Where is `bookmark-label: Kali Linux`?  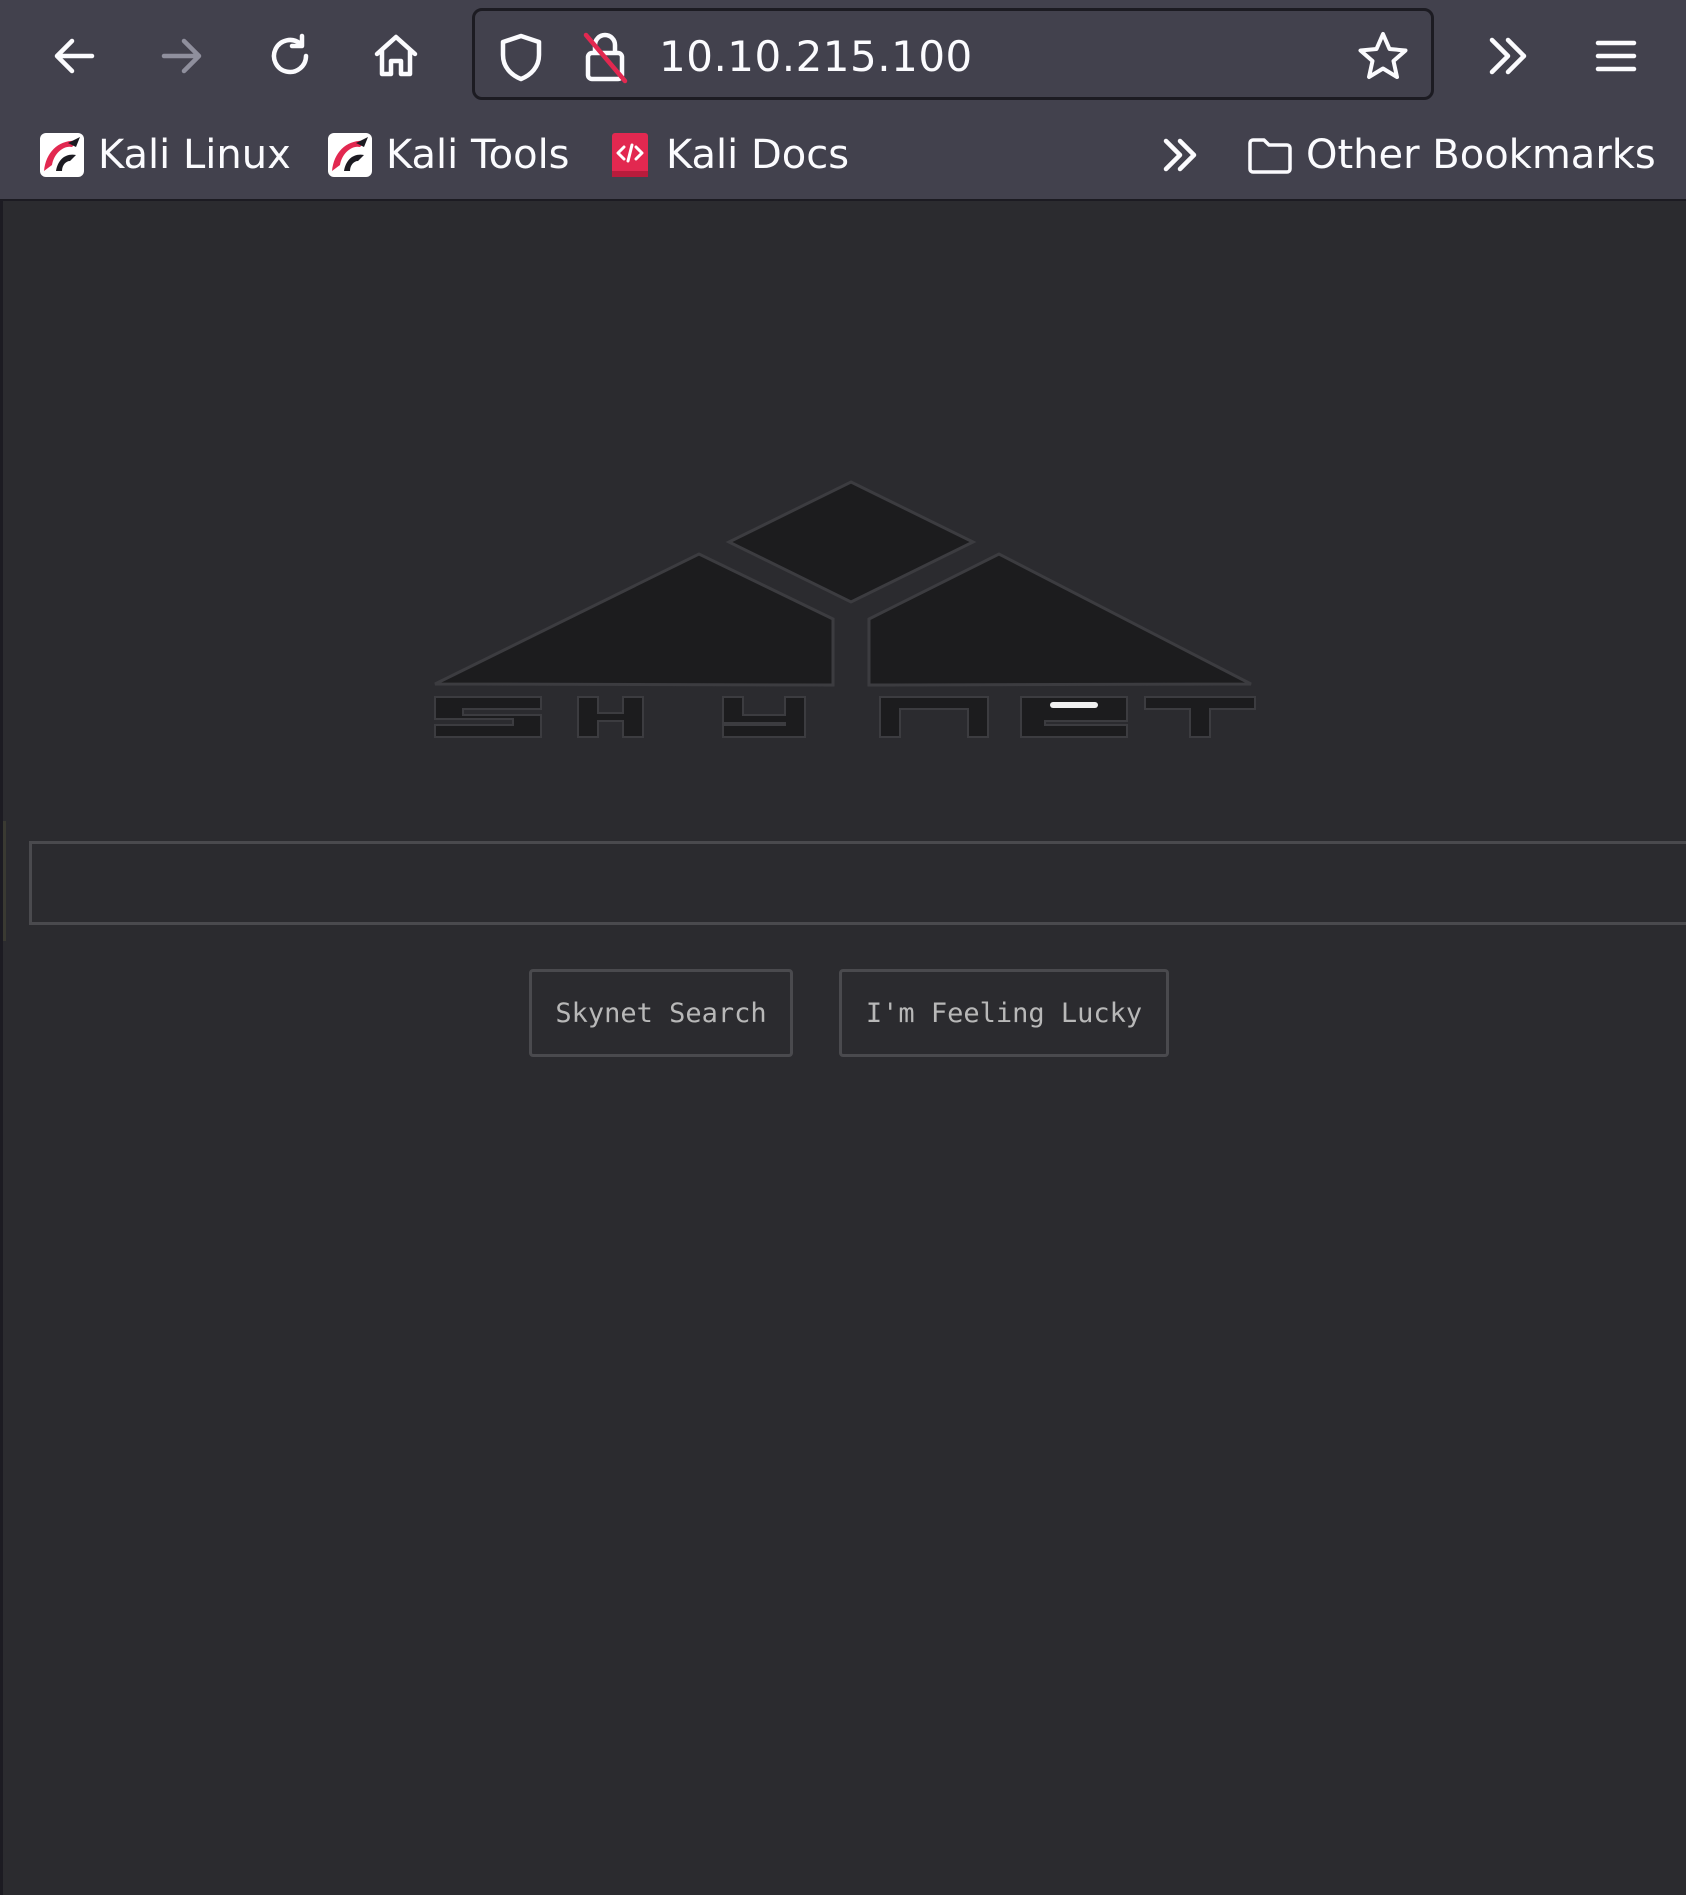
bookmark-label: Kali Linux is located at coordinates (194, 155).